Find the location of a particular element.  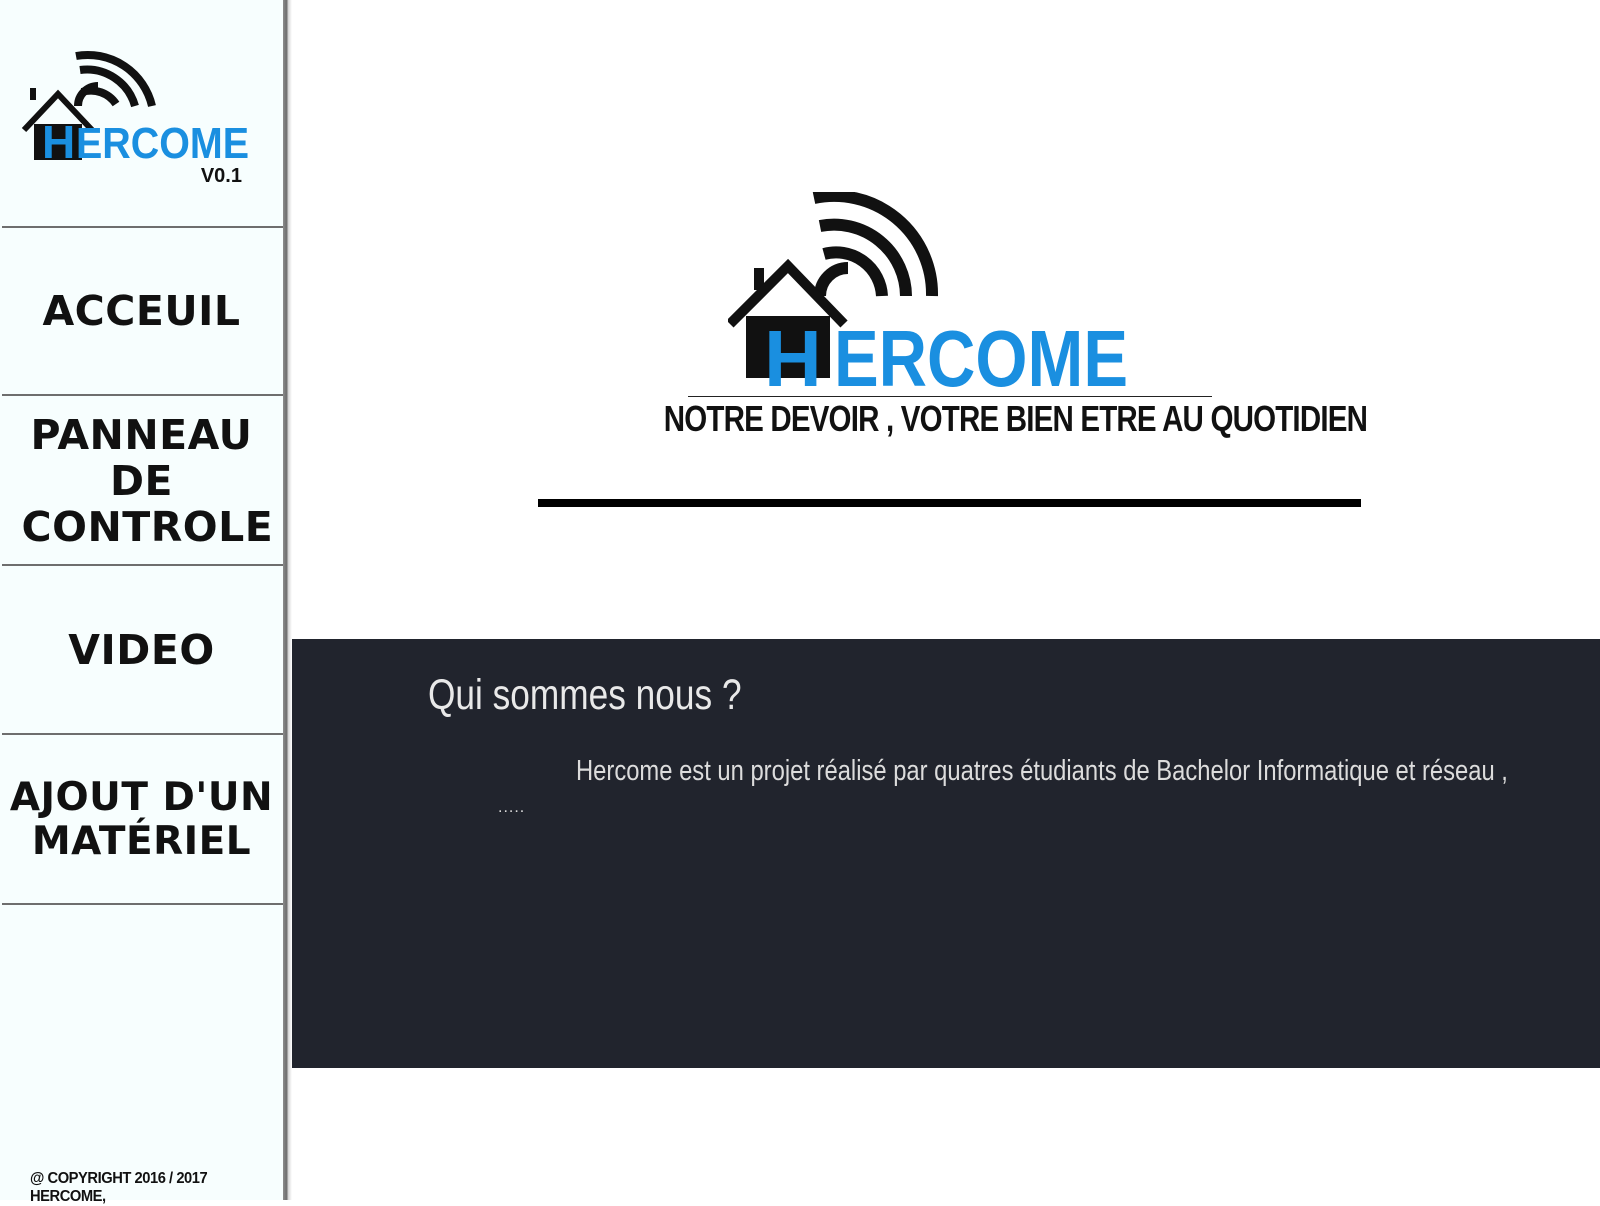

nav-item-label: VIDEO is located at coordinates (141, 649).